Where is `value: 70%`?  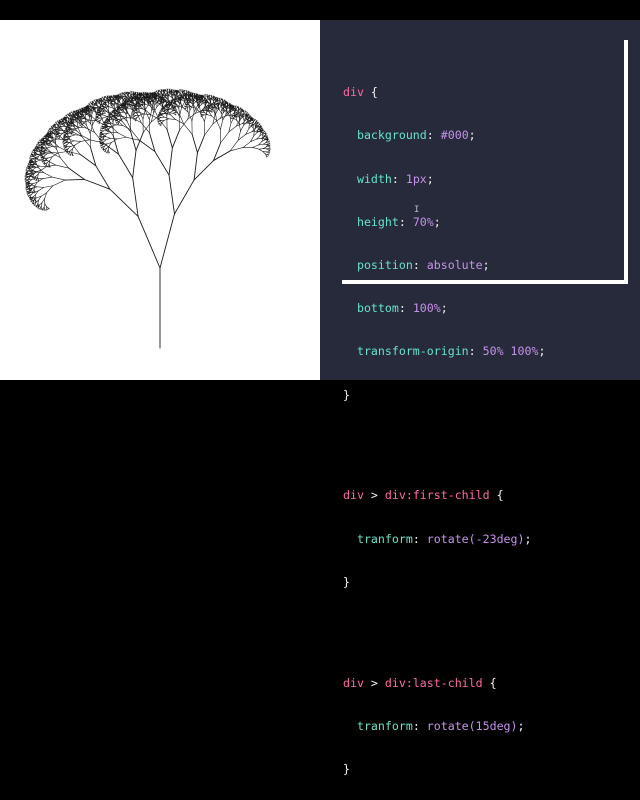 value: 70% is located at coordinates (423, 222).